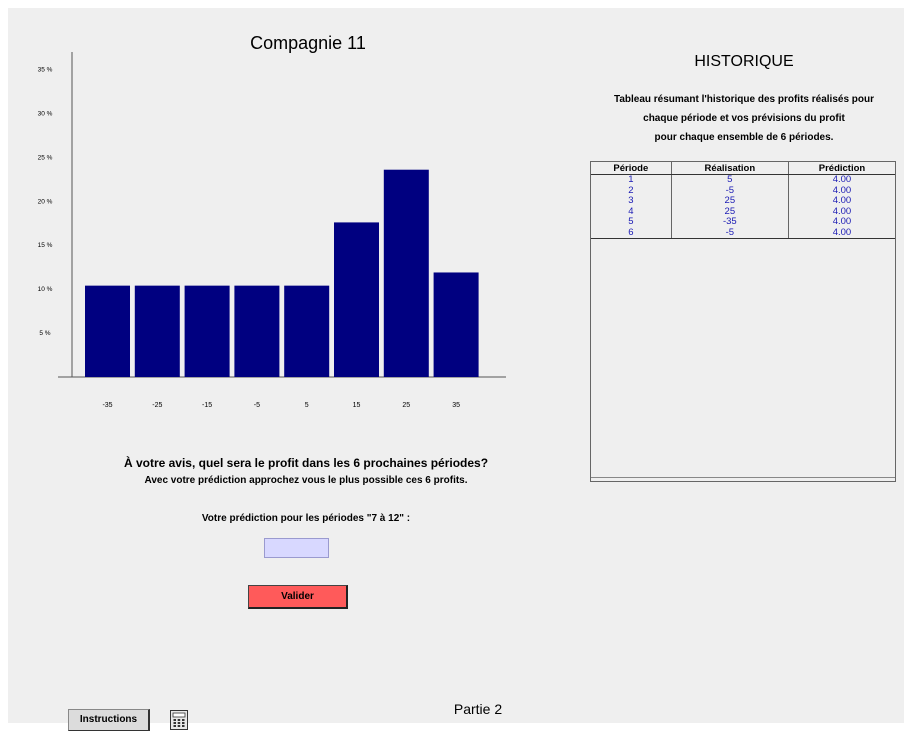 This screenshot has width=904, height=734. Describe the element at coordinates (45, 157) in the screenshot. I see `y-tick-label: 25 %` at that location.